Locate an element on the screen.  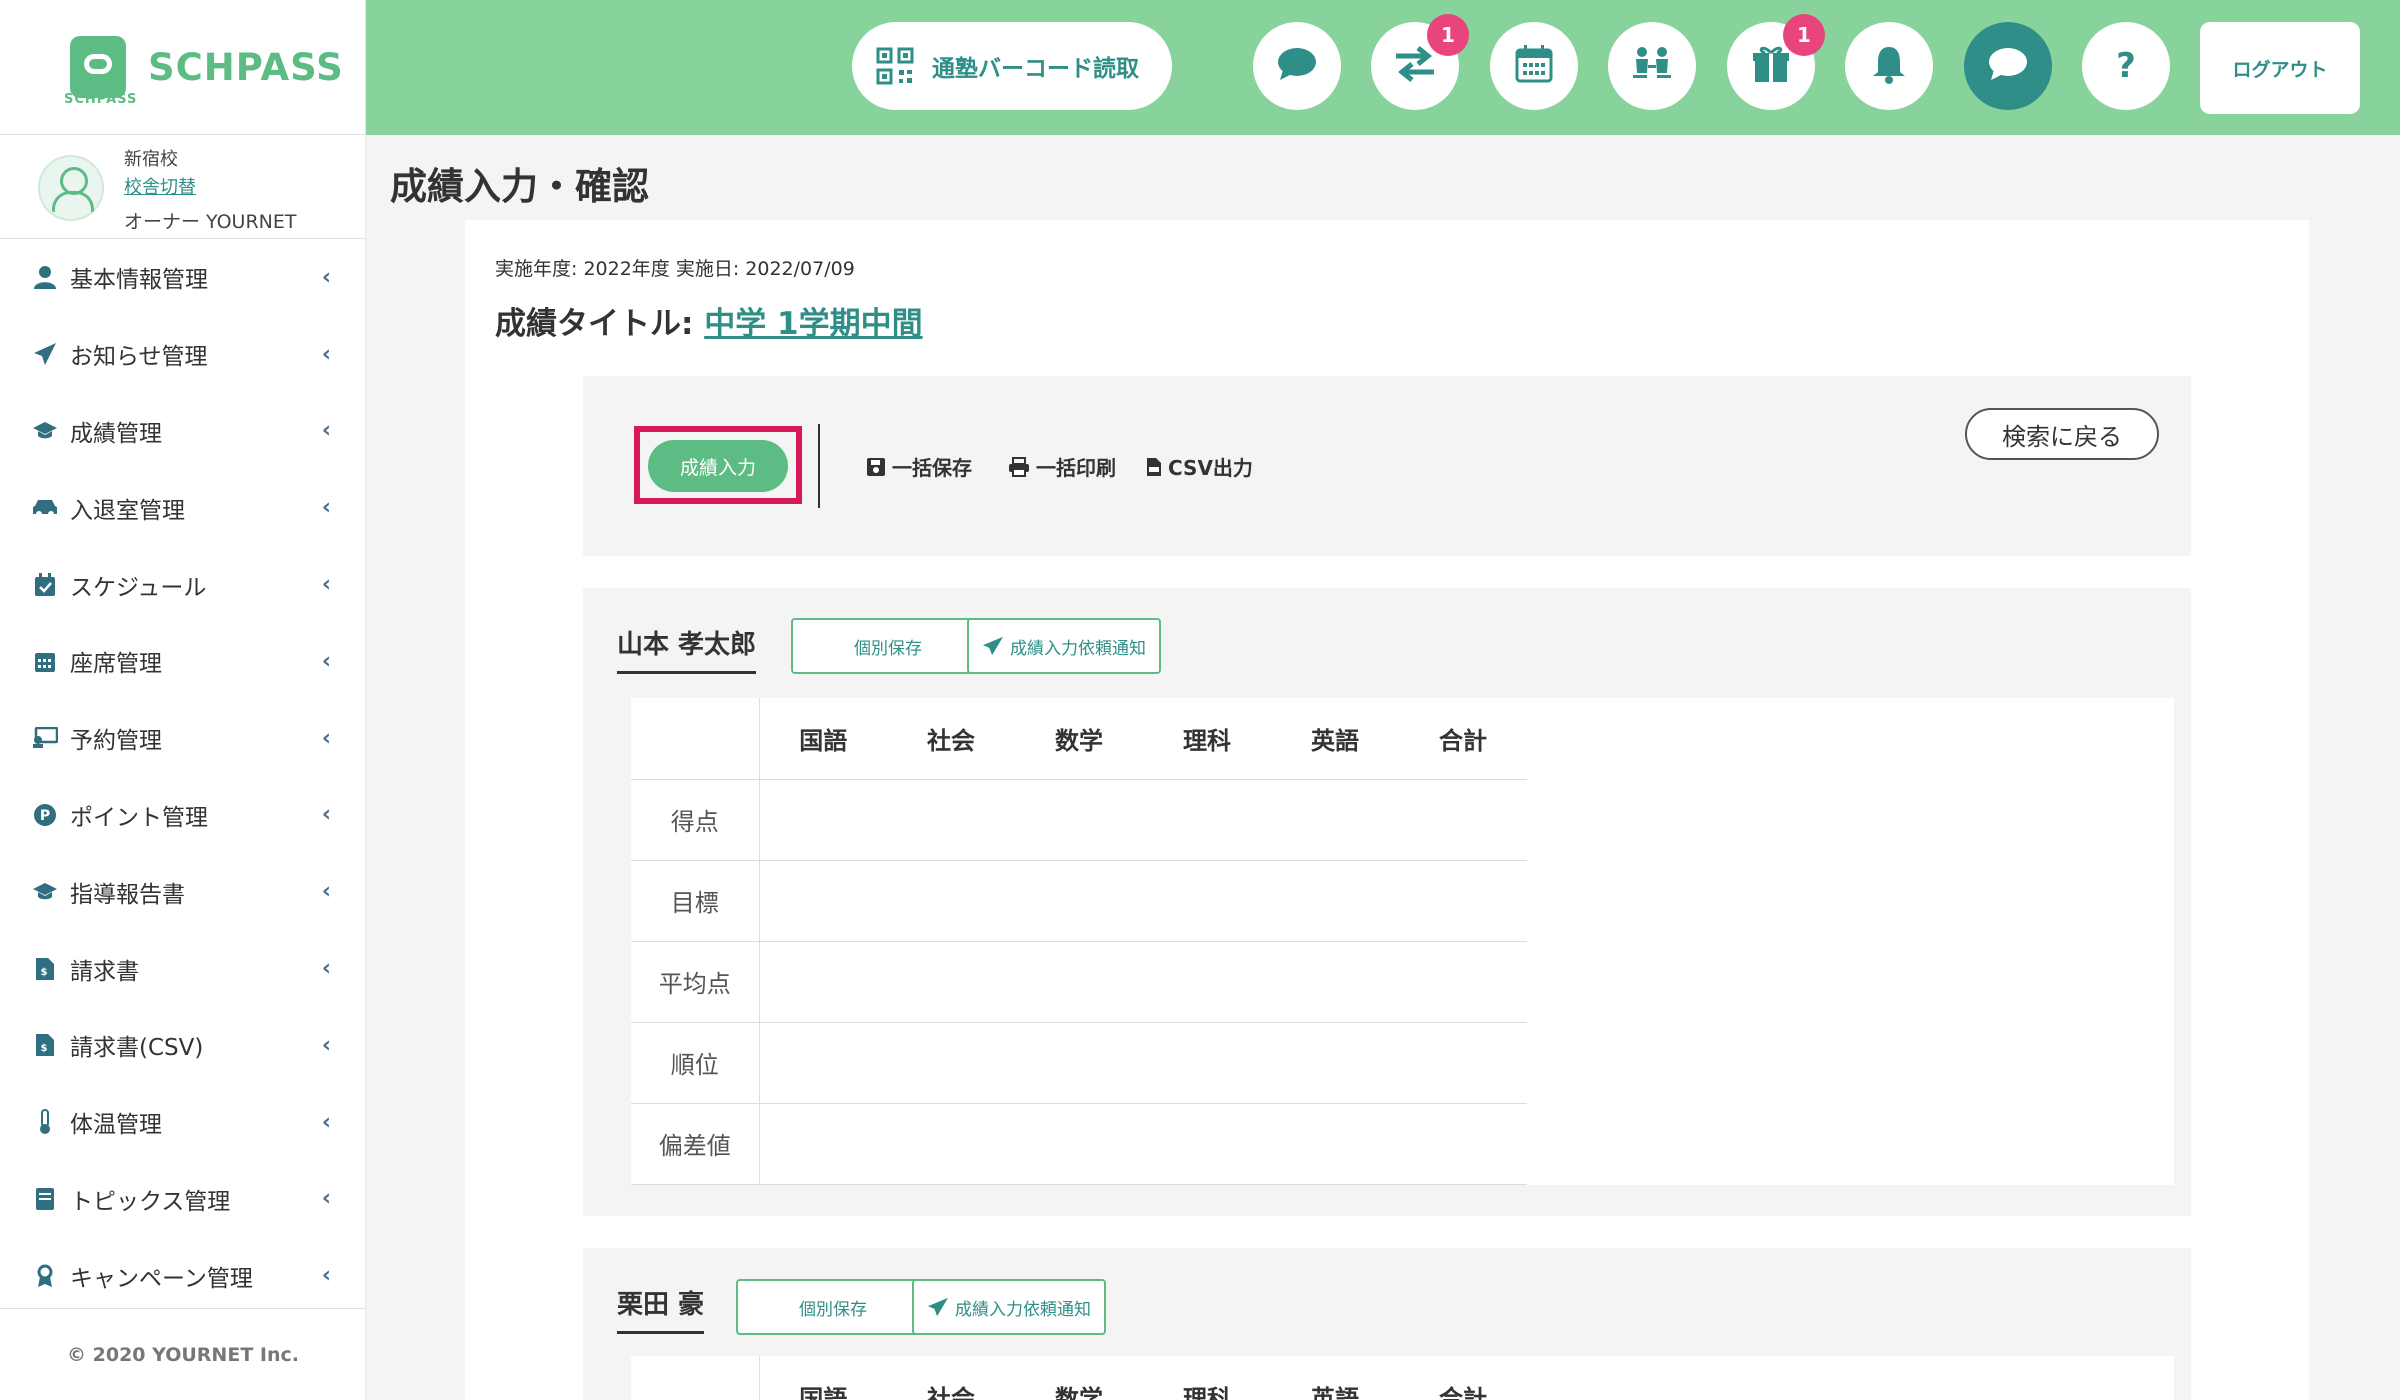
save-all-label: 一括保存 is located at coordinates (932, 468).